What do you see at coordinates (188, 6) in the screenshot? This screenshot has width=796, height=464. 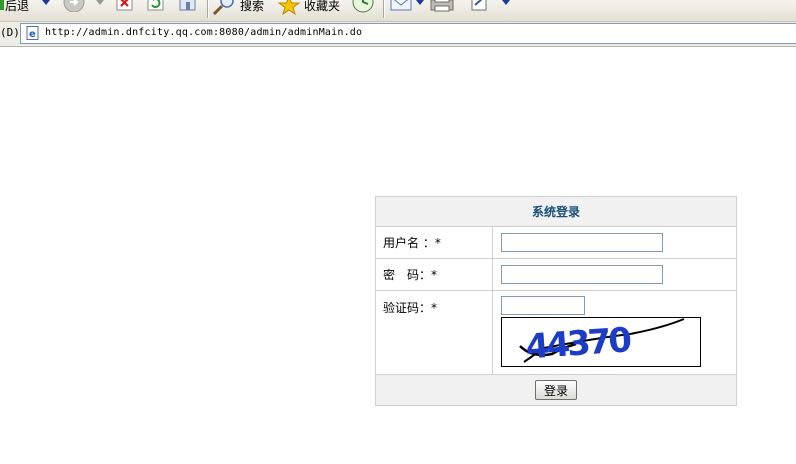 I see `home-icon` at bounding box center [188, 6].